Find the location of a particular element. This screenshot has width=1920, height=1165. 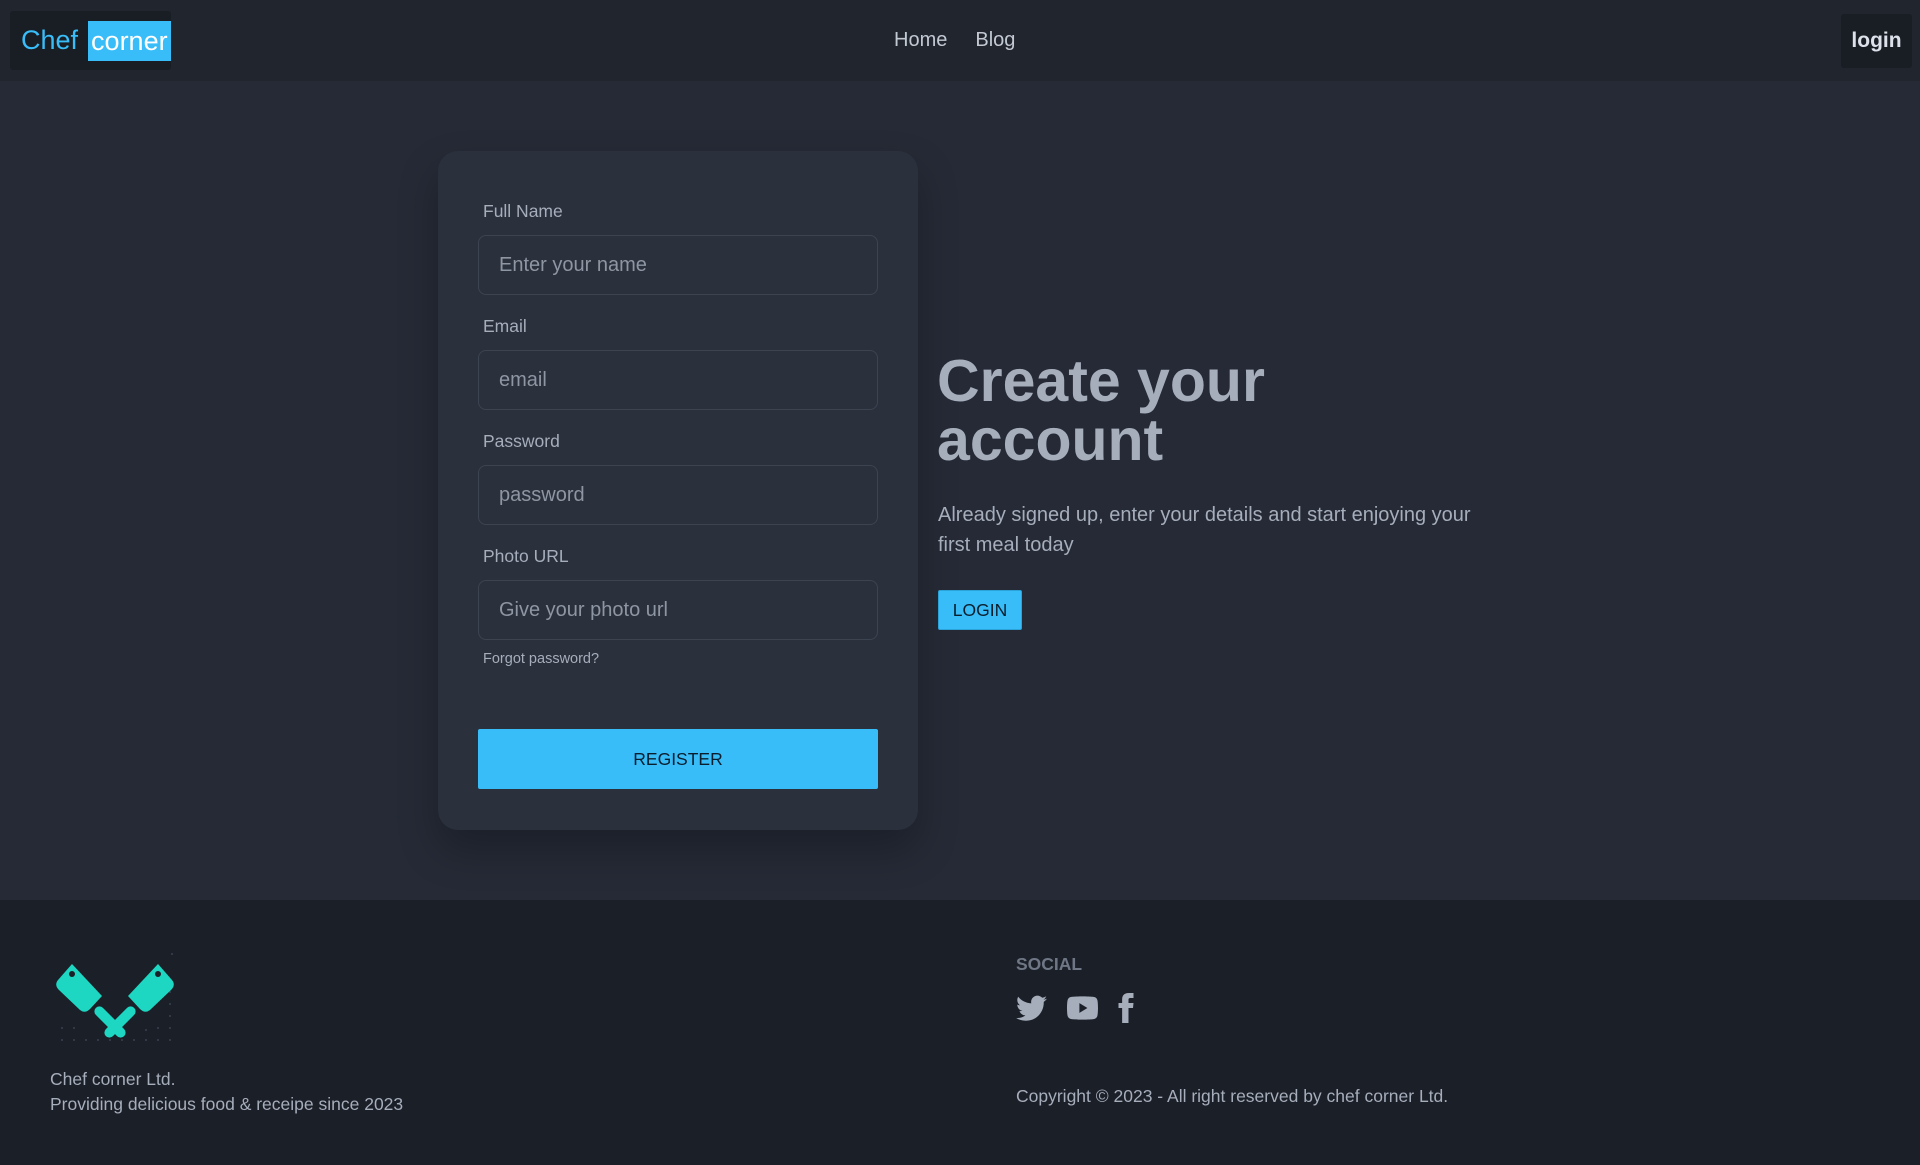

nav-login-button: login is located at coordinates (1876, 41).